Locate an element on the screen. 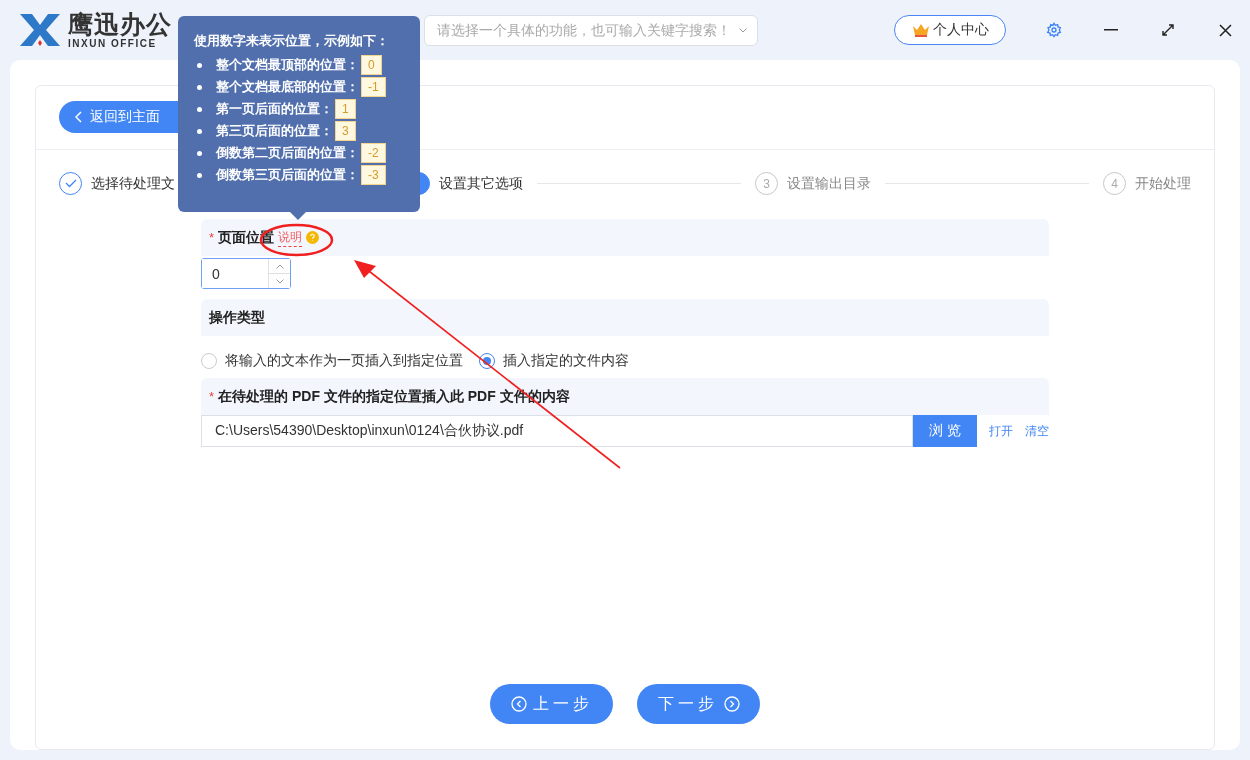  settings-button is located at coordinates (1054, 30).